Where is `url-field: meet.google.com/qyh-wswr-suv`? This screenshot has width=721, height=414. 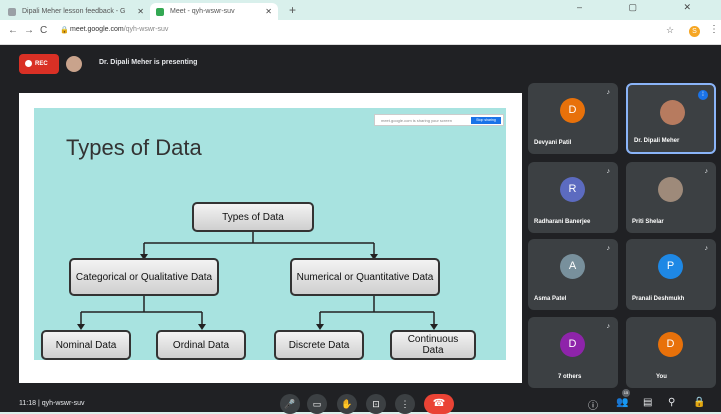
url-field: meet.google.com/qyh-wswr-suv is located at coordinates (119, 29).